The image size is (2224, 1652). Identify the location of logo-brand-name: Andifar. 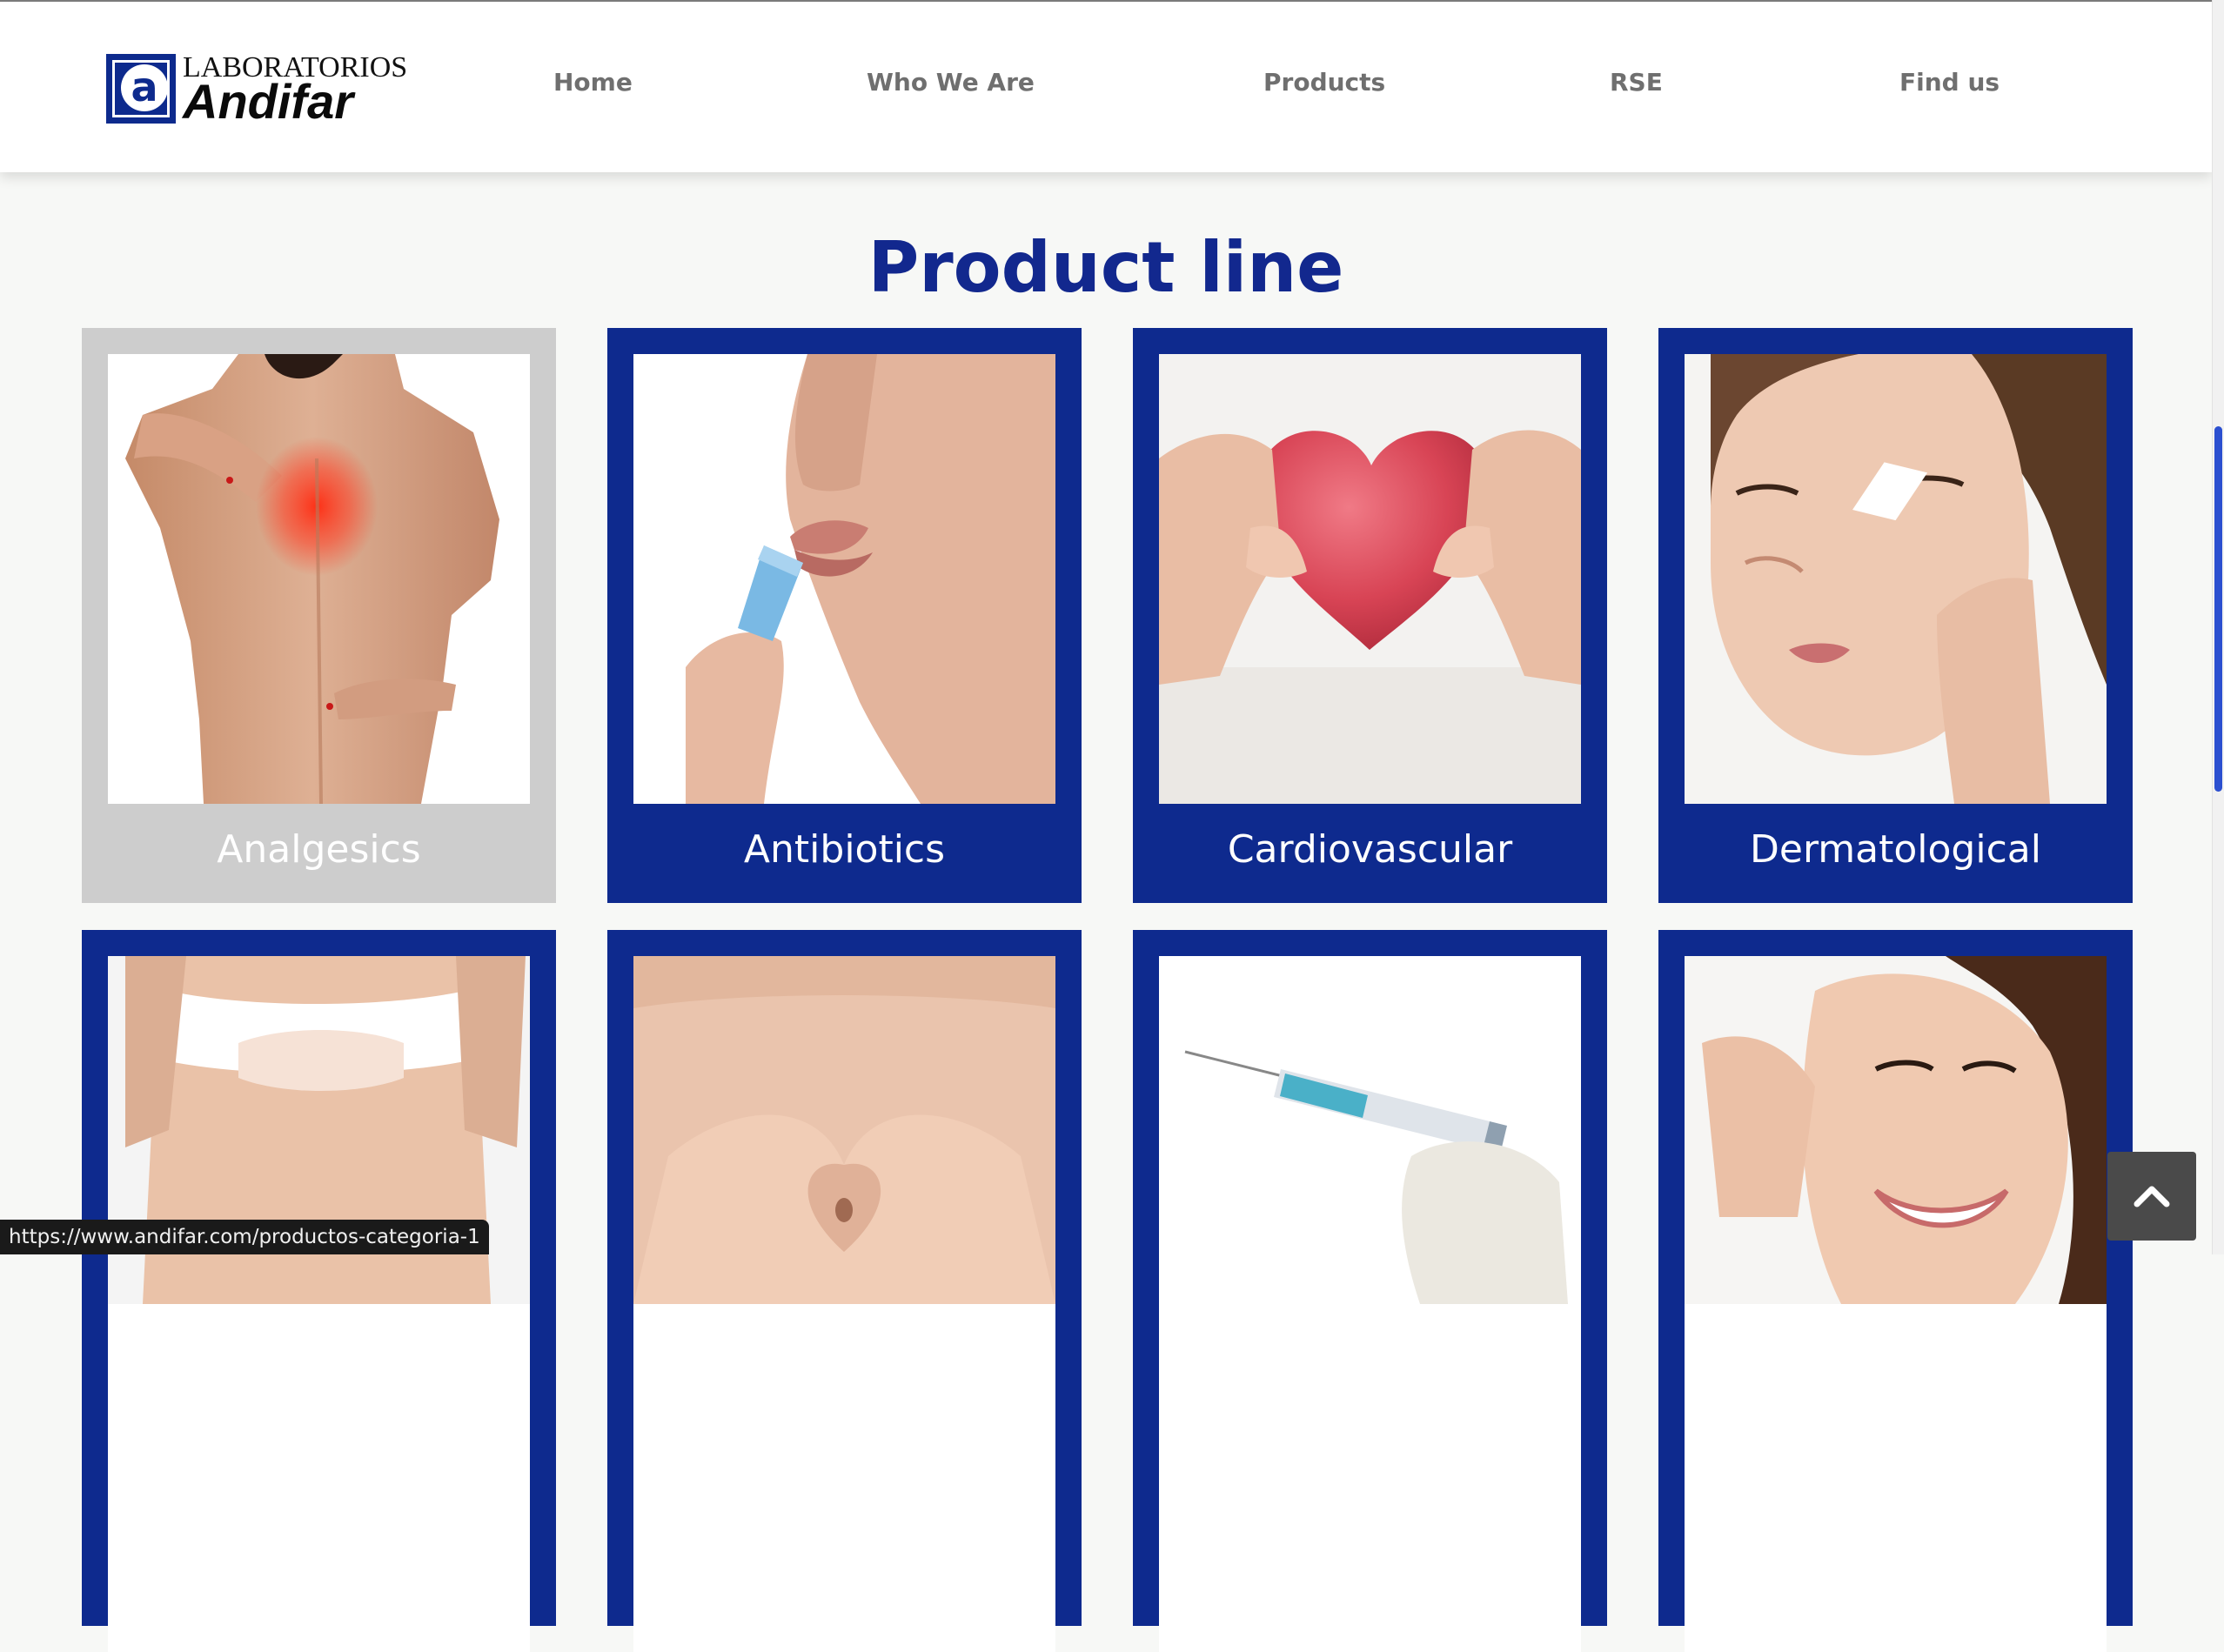
(268, 101).